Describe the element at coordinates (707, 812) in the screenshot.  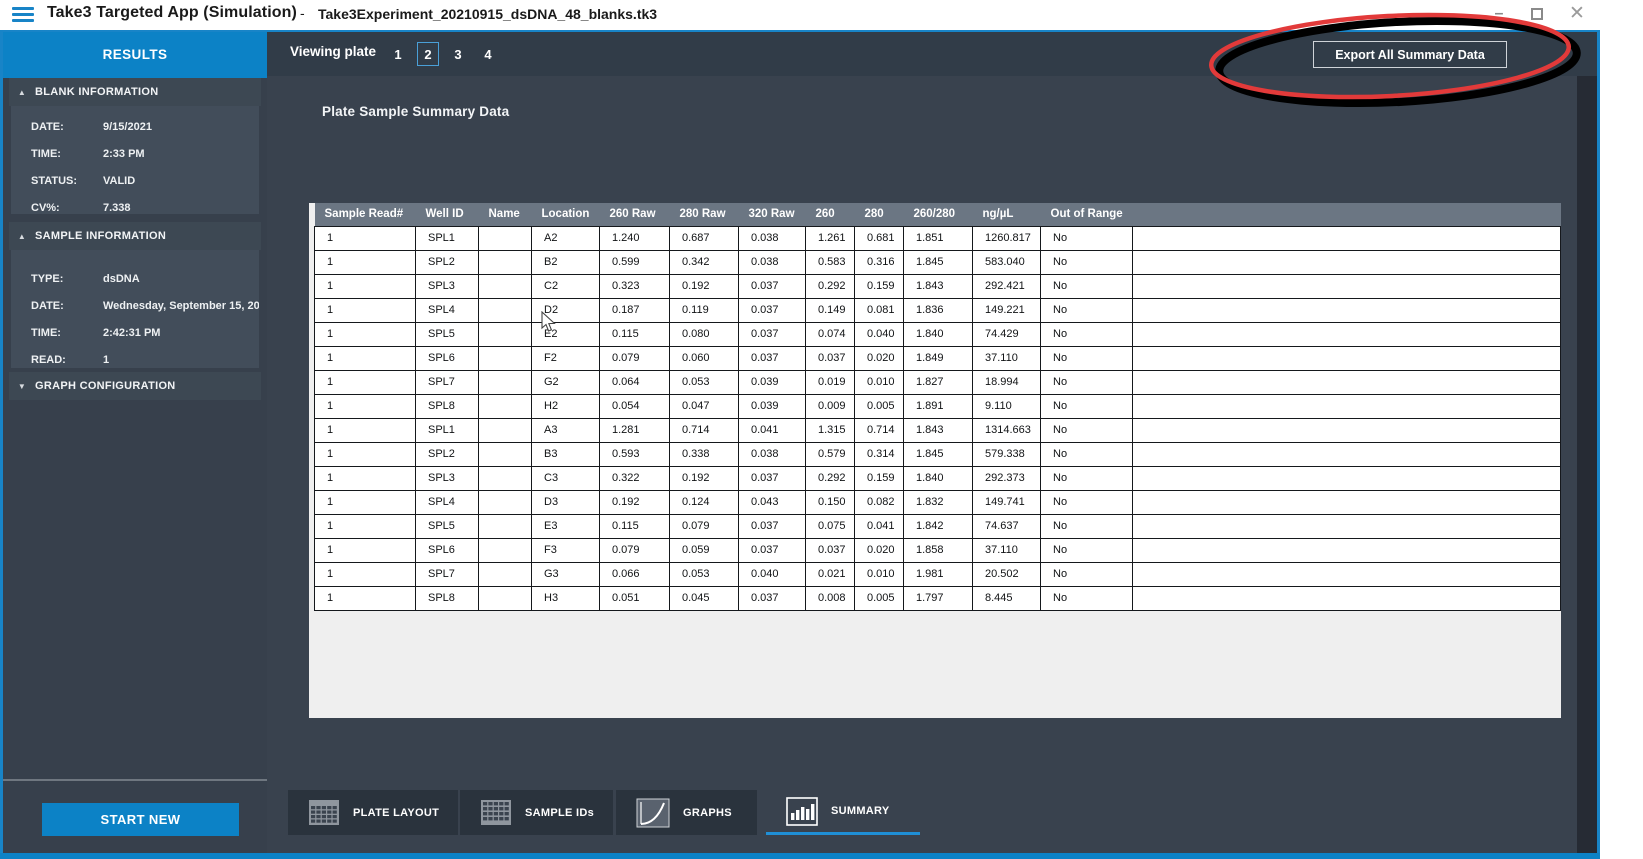
I see `tab-label: GRAPHS` at that location.